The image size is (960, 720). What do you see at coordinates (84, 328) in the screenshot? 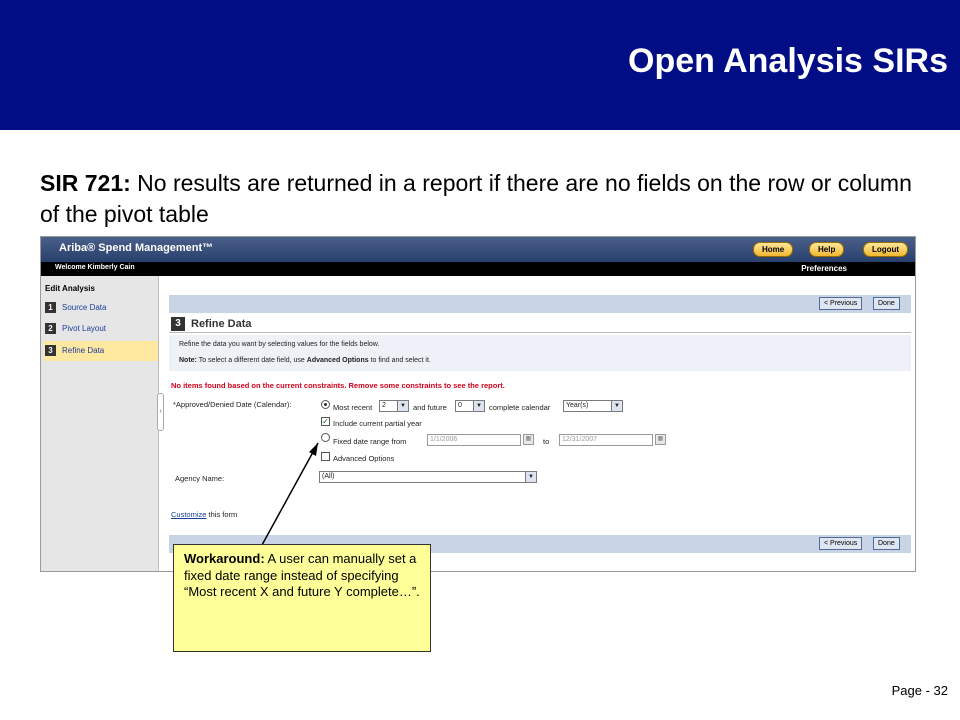
I see `sidebar-item-label: Pivot Layout` at bounding box center [84, 328].